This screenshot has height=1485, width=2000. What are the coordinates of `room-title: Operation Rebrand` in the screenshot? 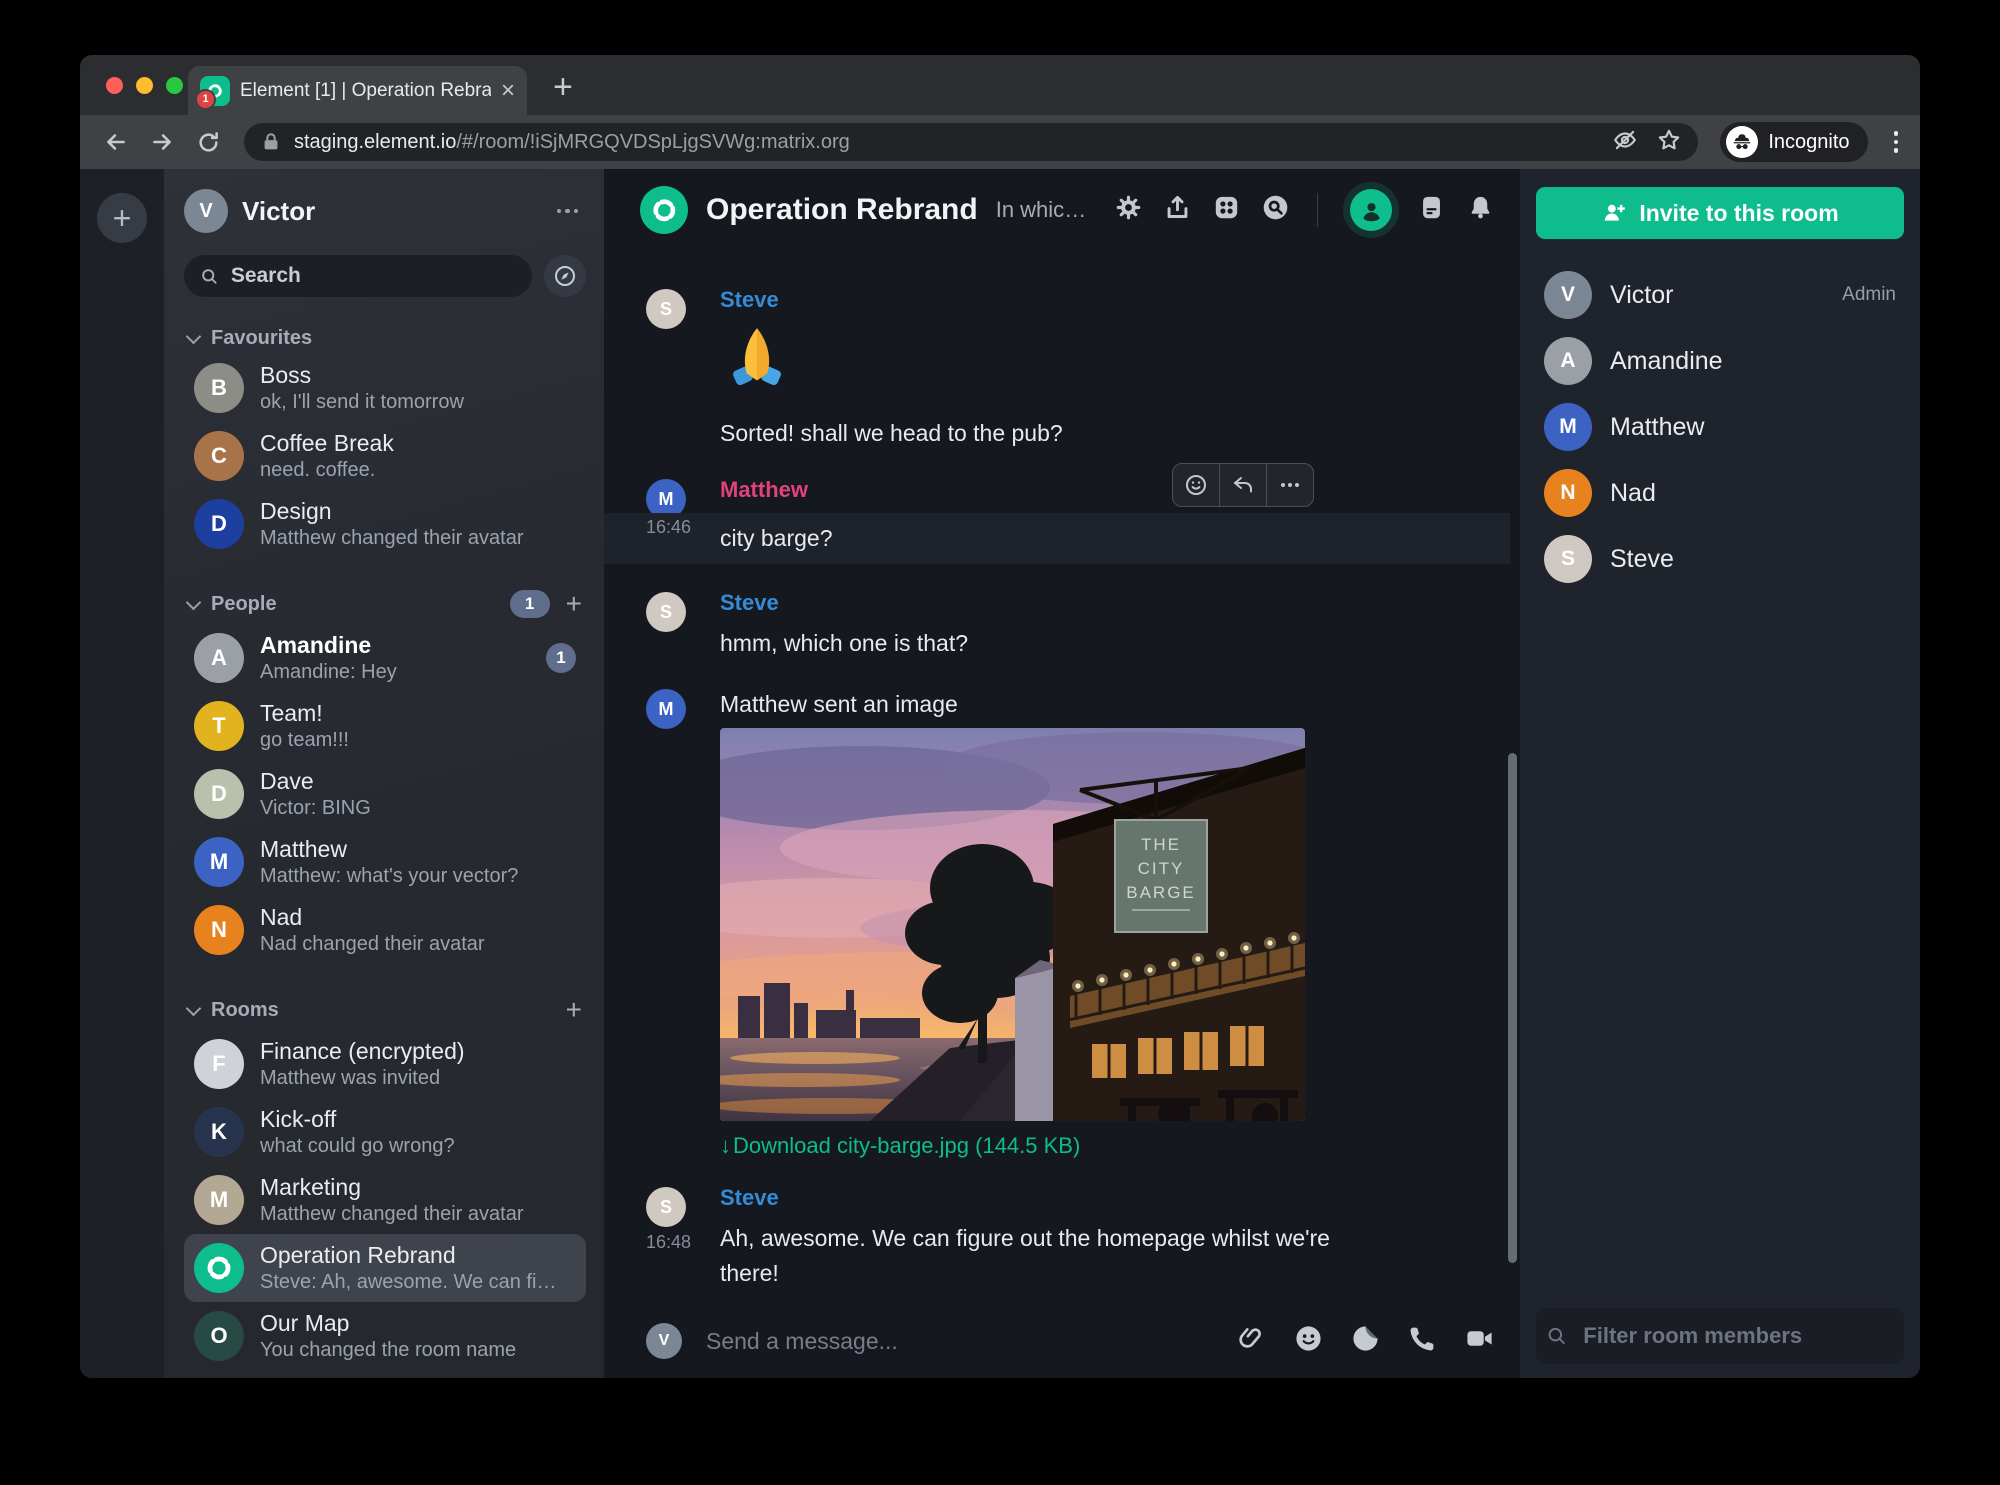 It's located at (842, 210).